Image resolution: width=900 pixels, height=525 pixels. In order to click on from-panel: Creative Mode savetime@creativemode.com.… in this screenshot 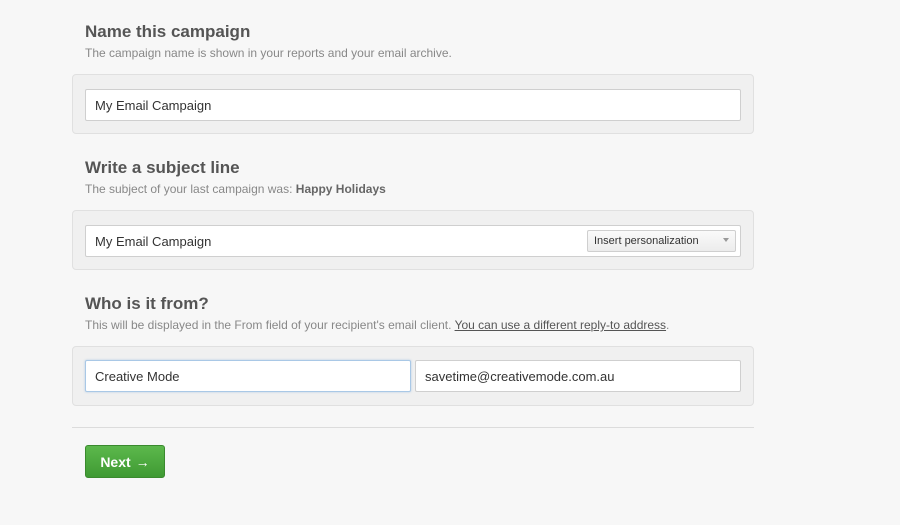, I will do `click(413, 376)`.